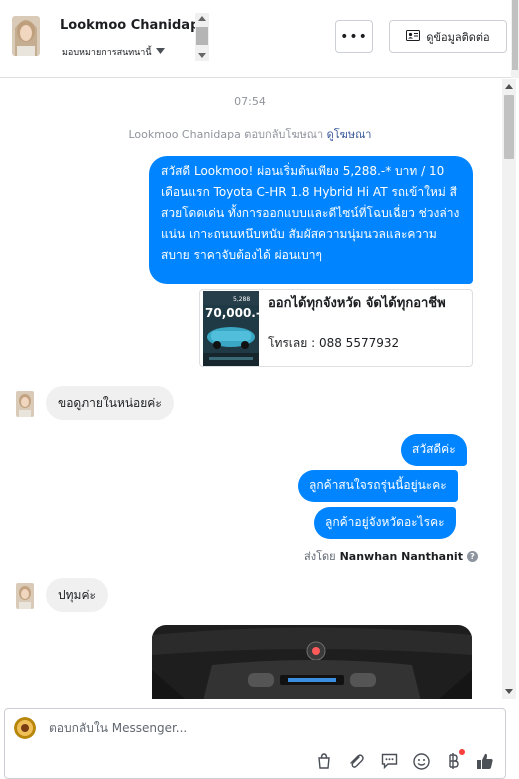 Image resolution: width=519 pixels, height=779 pixels. I want to click on bag-icon, so click(324, 761).